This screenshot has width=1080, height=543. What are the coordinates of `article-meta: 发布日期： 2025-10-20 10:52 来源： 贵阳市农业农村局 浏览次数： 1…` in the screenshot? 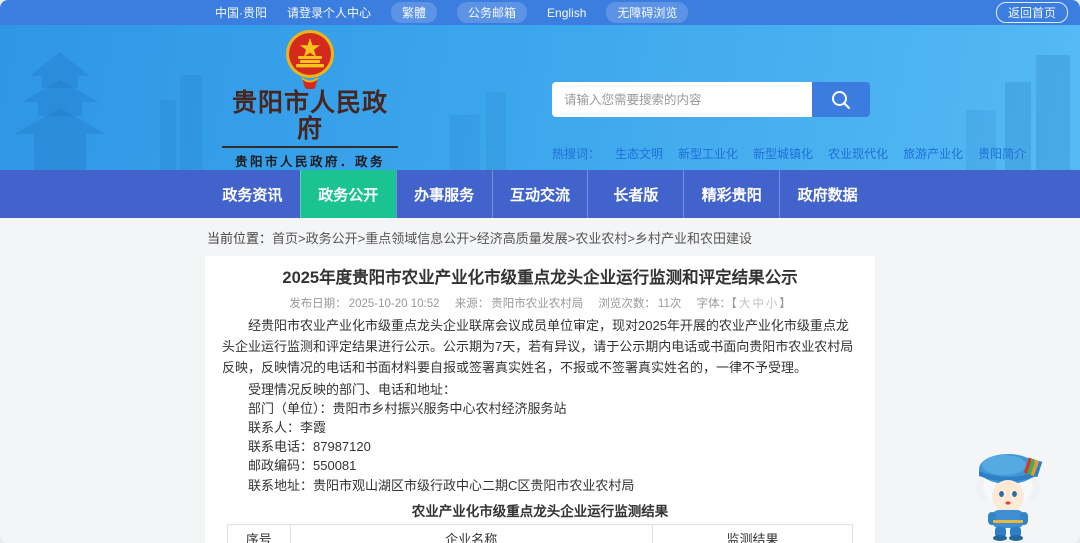 It's located at (540, 303).